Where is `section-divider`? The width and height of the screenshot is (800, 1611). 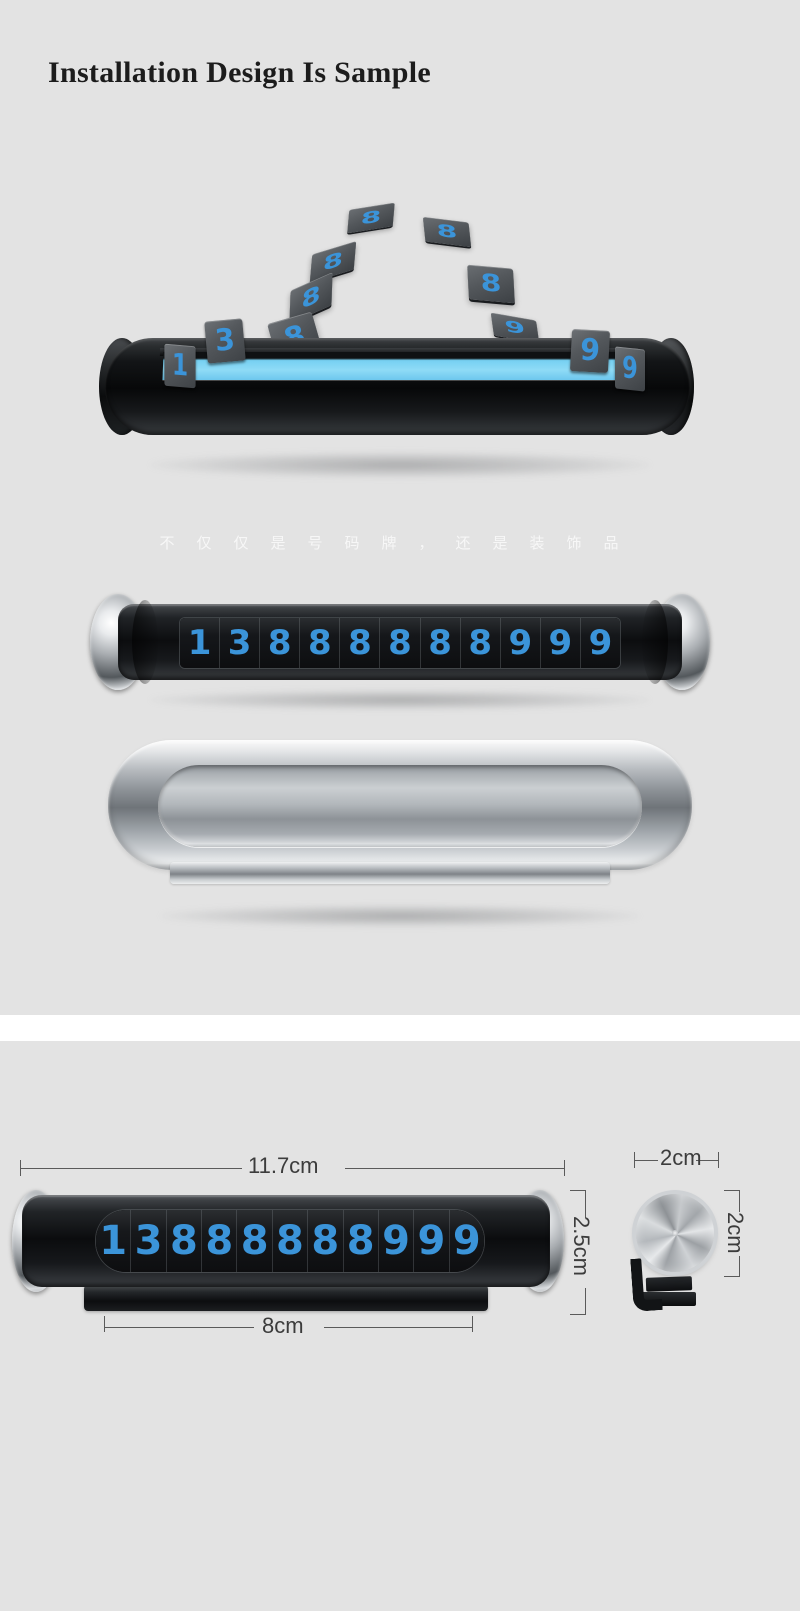
section-divider is located at coordinates (400, 1028).